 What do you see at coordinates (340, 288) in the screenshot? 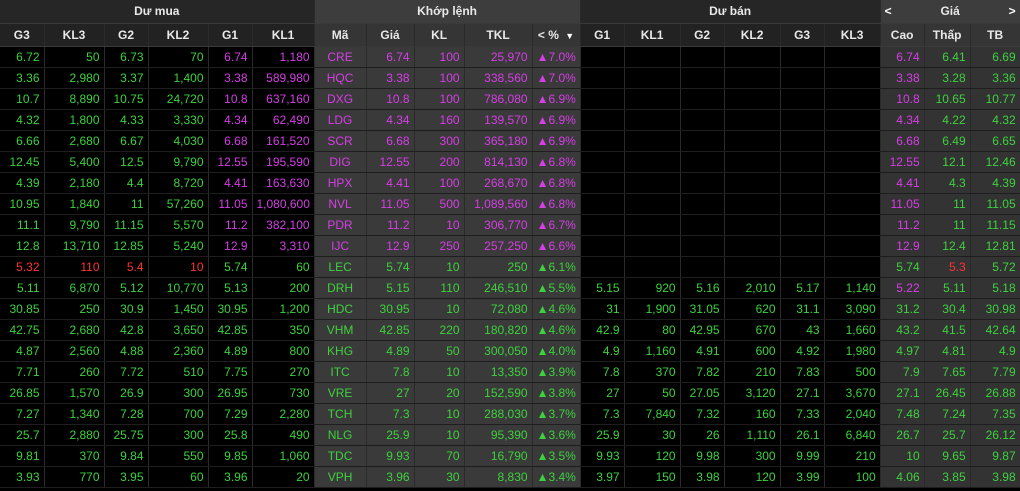
I see `symbol-cell: DRH` at bounding box center [340, 288].